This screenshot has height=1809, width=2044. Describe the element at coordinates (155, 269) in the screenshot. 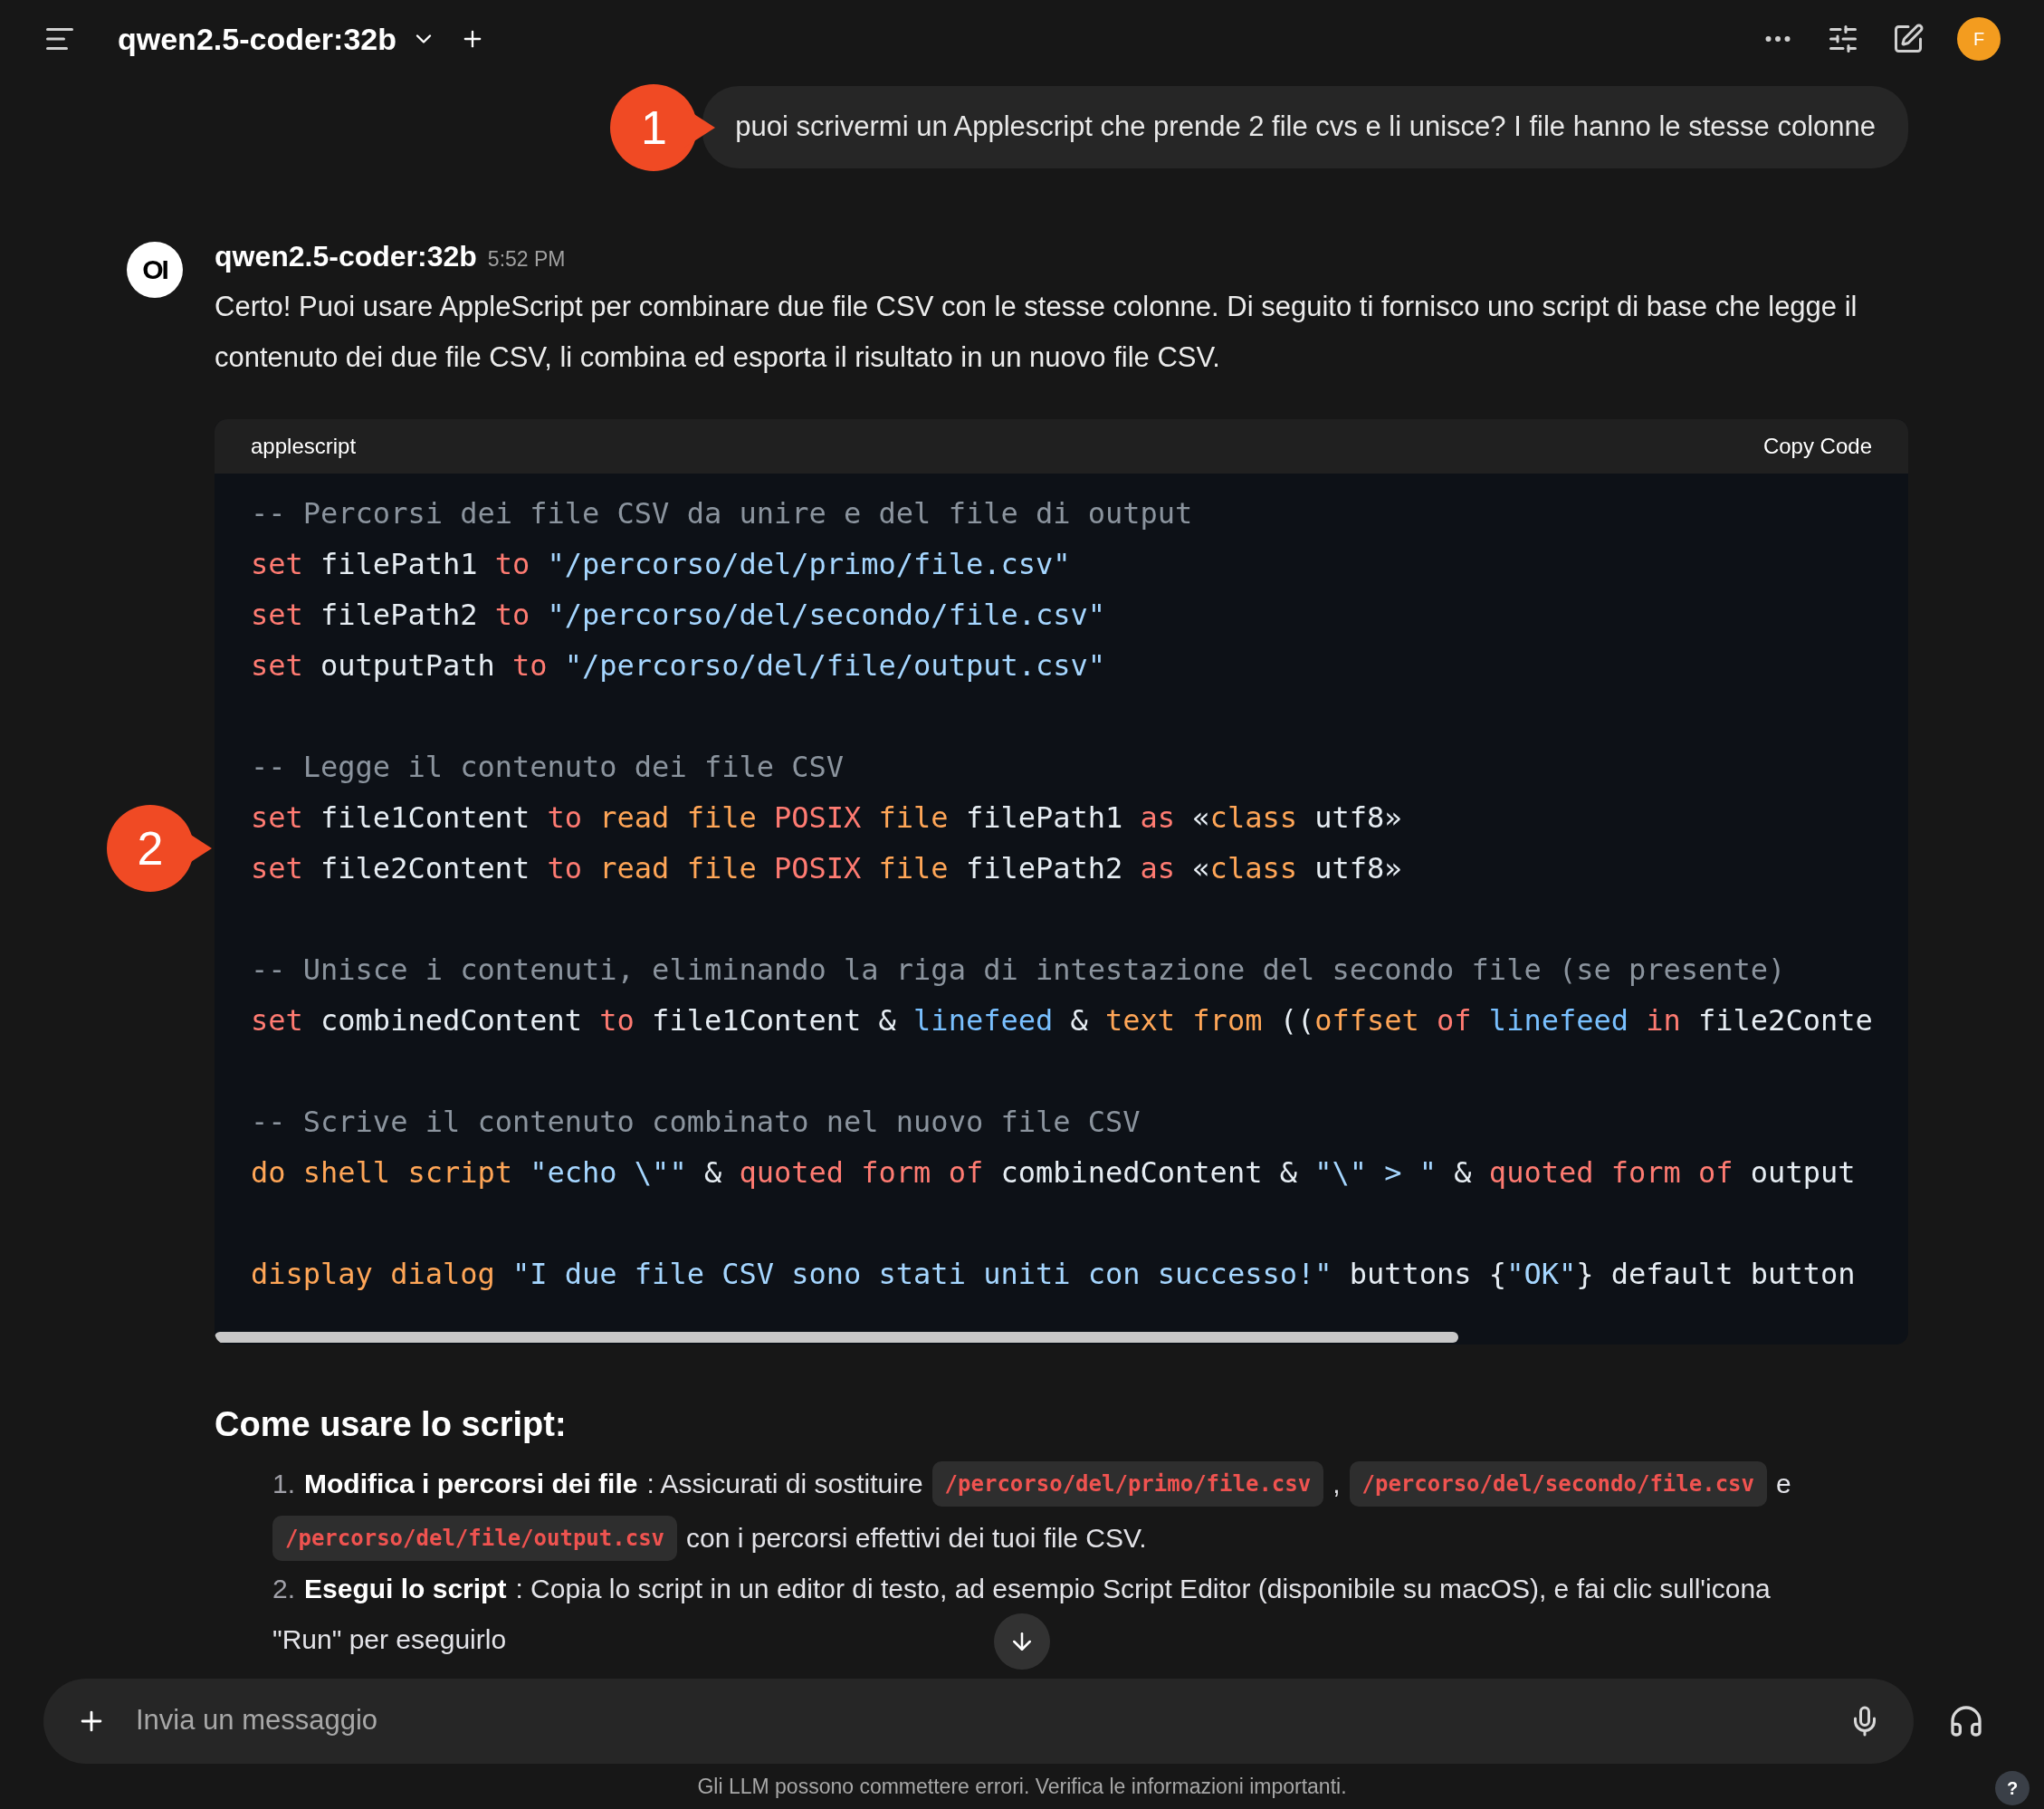

I see `assistant-logo: OI` at that location.